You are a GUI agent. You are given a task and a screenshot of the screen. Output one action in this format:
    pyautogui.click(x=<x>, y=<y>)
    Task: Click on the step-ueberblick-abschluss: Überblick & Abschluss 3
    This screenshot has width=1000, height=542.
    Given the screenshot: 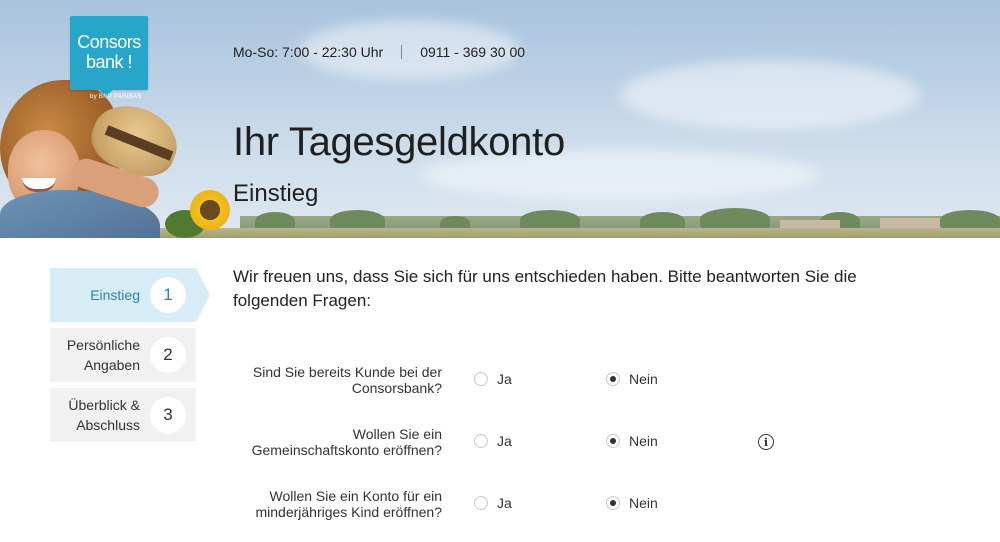 What is the action you would take?
    pyautogui.click(x=123, y=415)
    